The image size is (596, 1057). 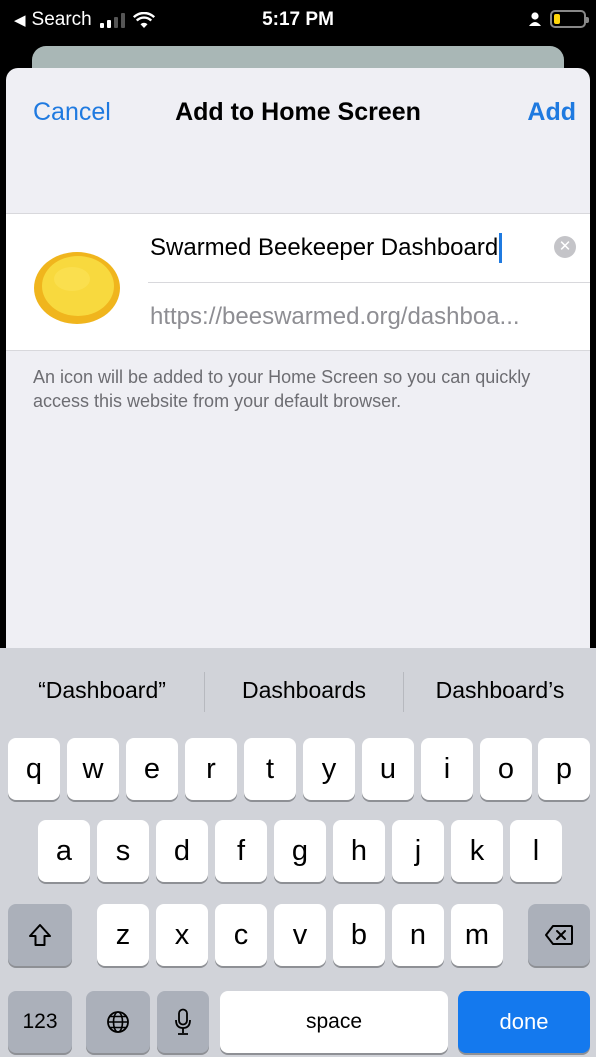 What do you see at coordinates (329, 769) in the screenshot?
I see `key-y: y` at bounding box center [329, 769].